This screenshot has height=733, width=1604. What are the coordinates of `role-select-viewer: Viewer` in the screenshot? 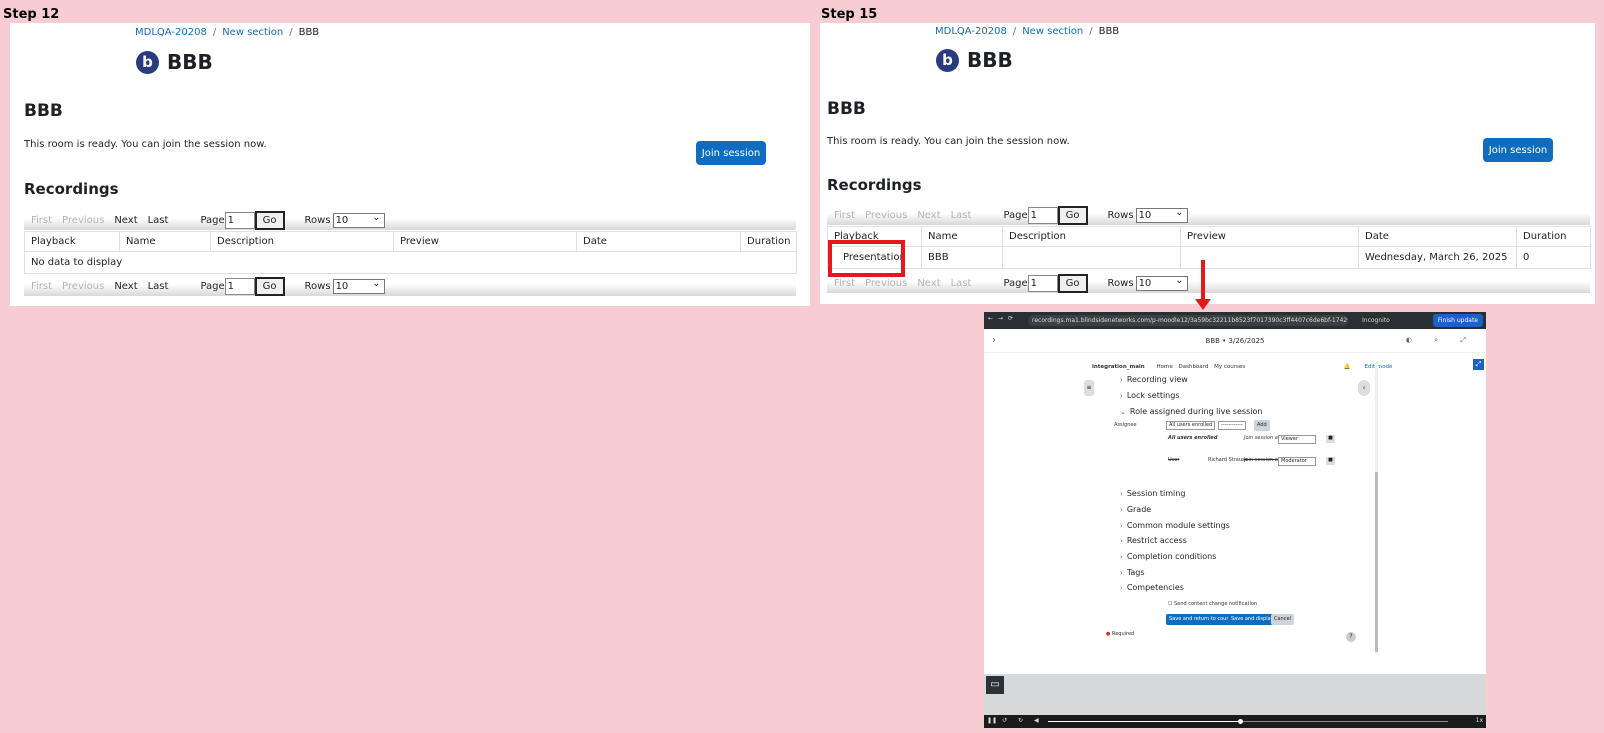 It's located at (1297, 439).